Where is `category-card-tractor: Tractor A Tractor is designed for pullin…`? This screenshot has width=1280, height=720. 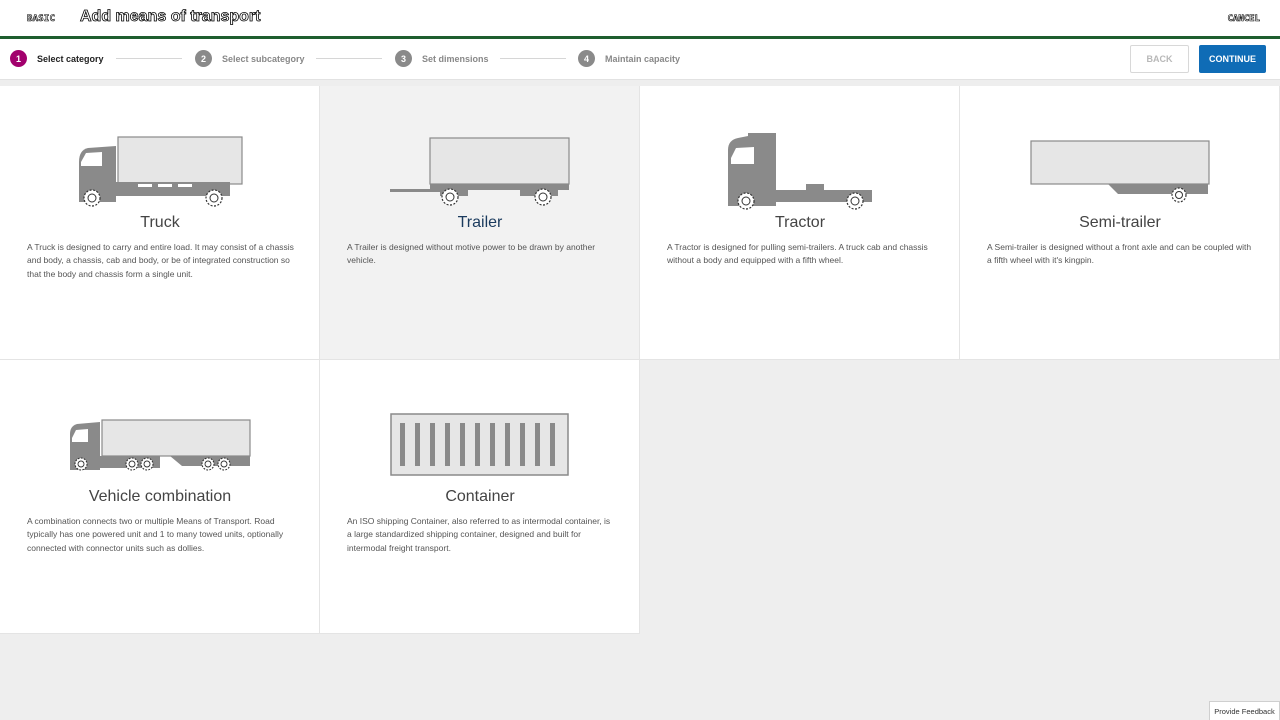 category-card-tractor: Tractor A Tractor is designed for pullin… is located at coordinates (800, 223).